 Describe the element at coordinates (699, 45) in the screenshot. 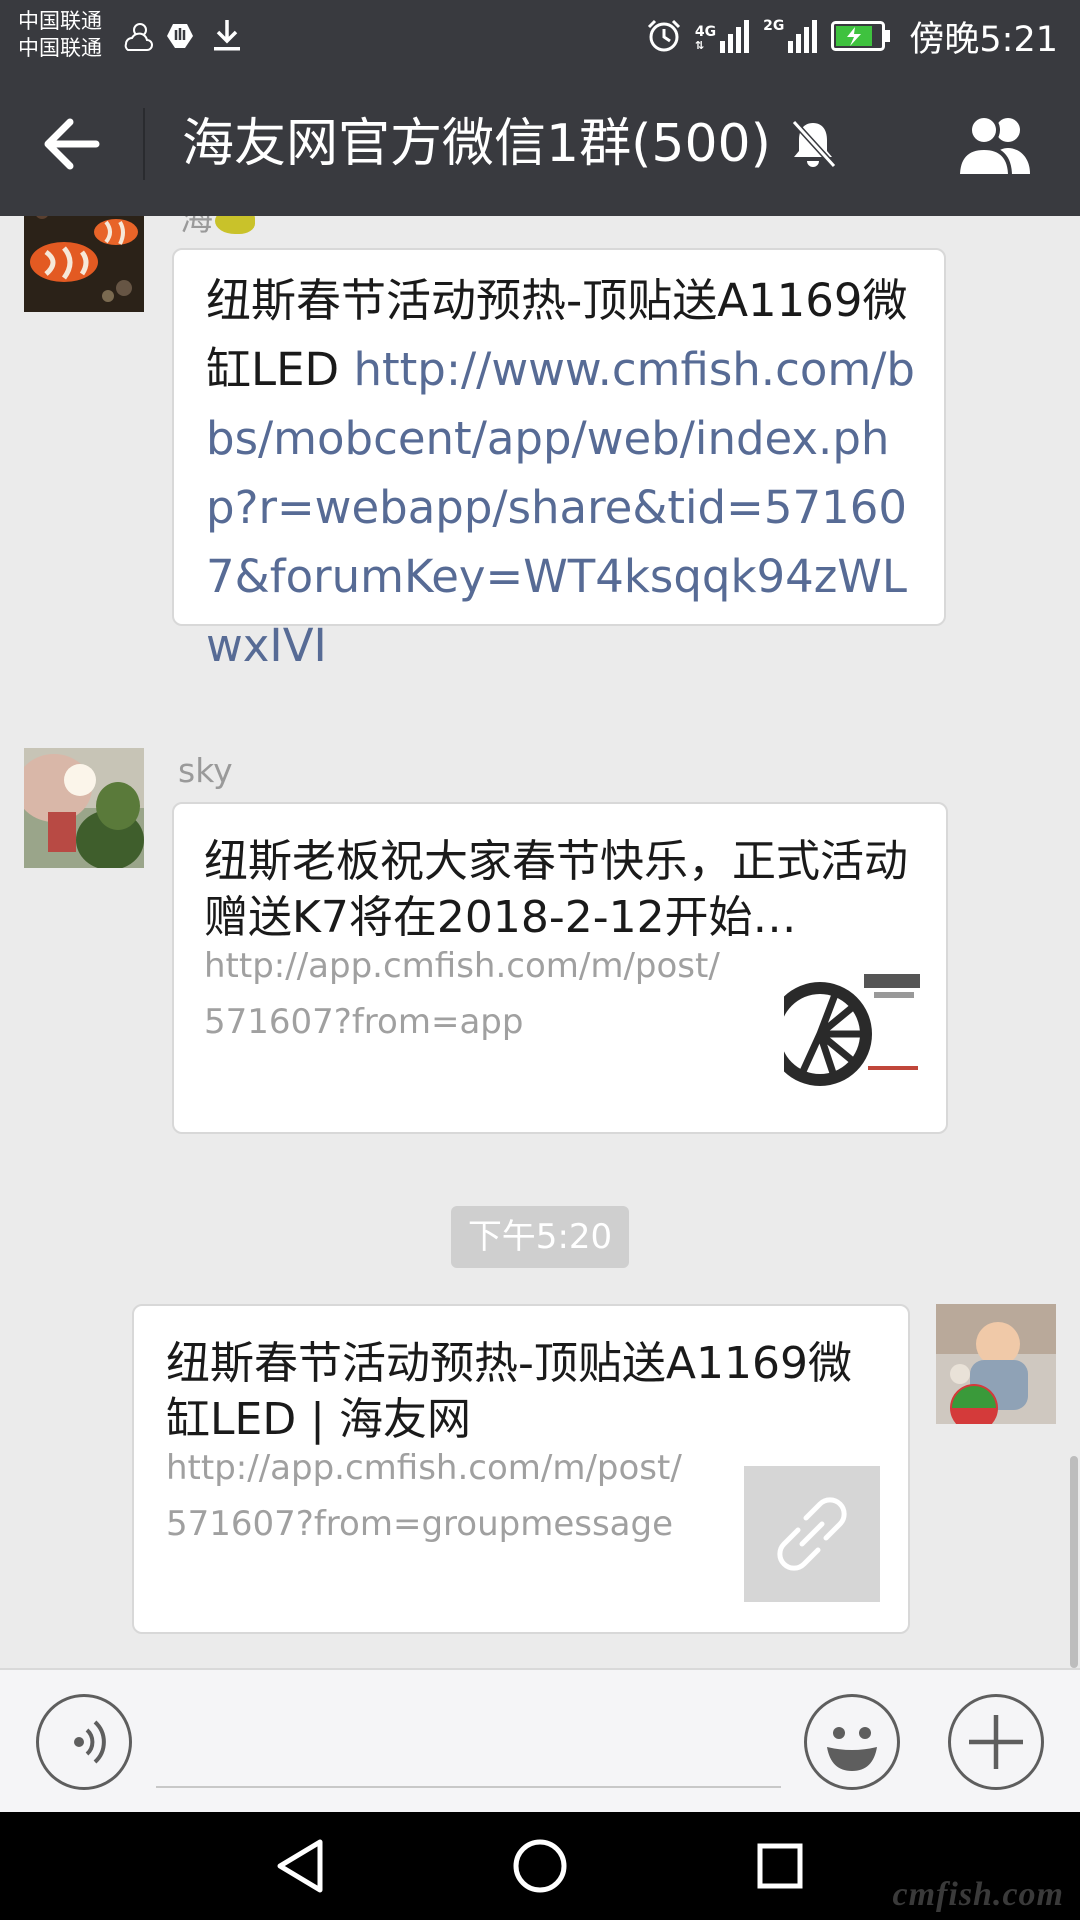

I see `data-arrows-icon: ⇅` at that location.